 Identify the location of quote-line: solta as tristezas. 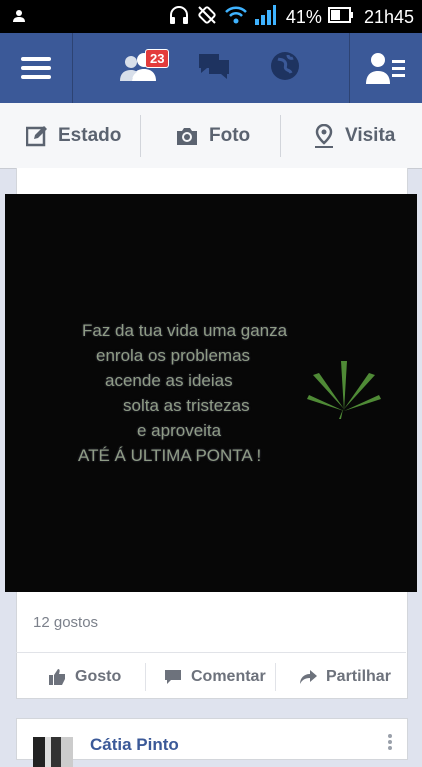
(186, 405).